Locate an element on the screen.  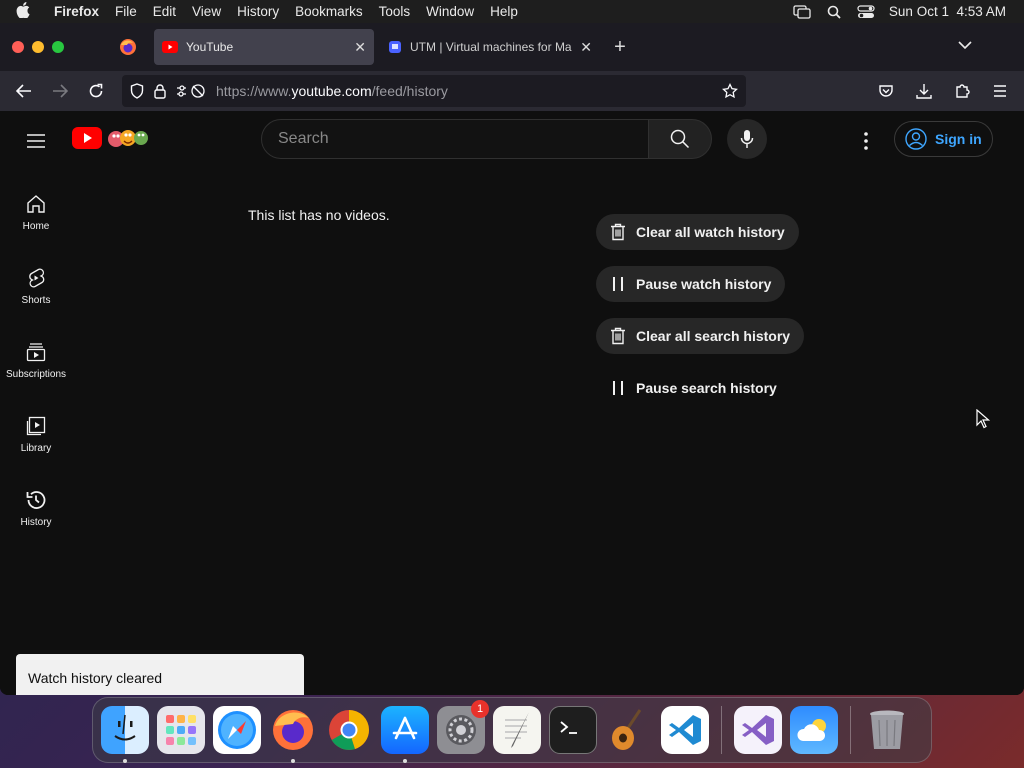
menu-file: File is located at coordinates (126, 11).